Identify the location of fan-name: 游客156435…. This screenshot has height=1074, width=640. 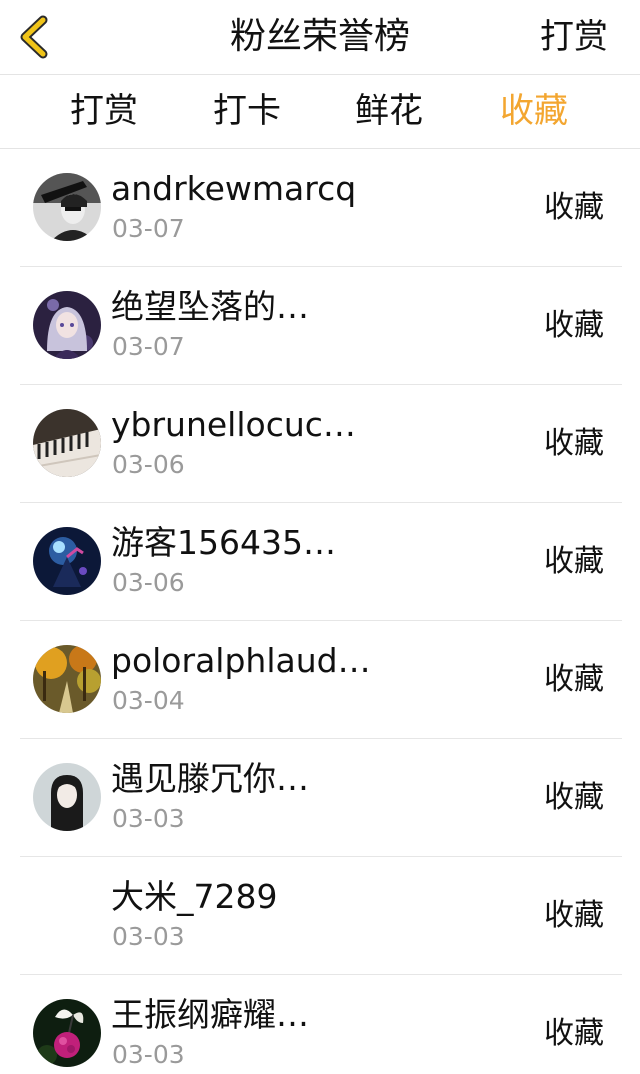
(223, 542).